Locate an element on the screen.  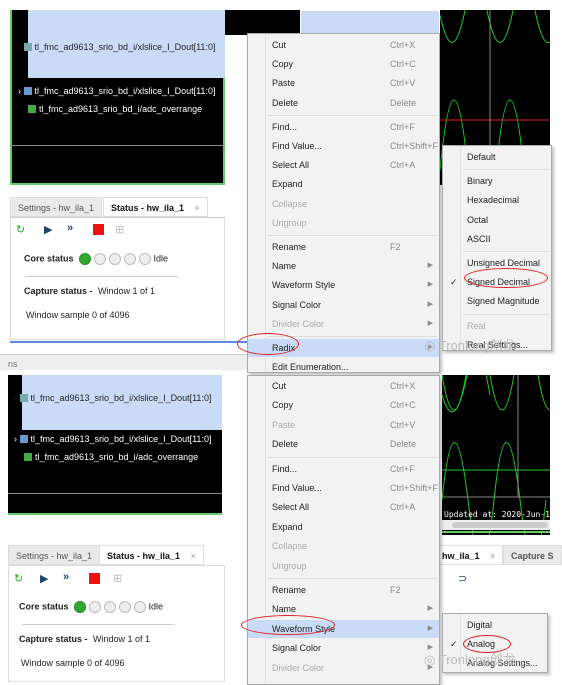
capture-status: Capture status - Window 1 of 1 is located at coordinates (85, 639).